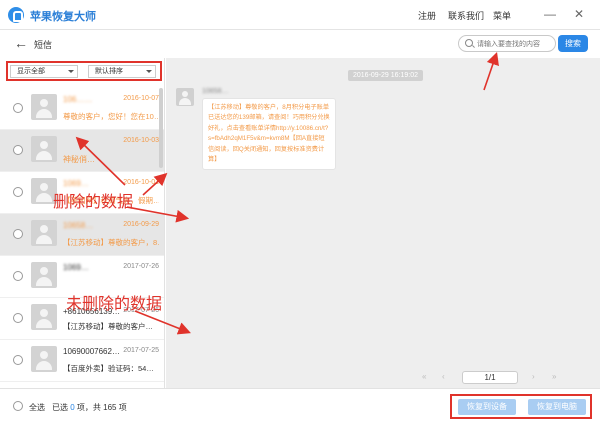 The height and width of the screenshot is (421, 600). What do you see at coordinates (100, 161) in the screenshot?
I see `arrow-to-deleted-upper` at bounding box center [100, 161].